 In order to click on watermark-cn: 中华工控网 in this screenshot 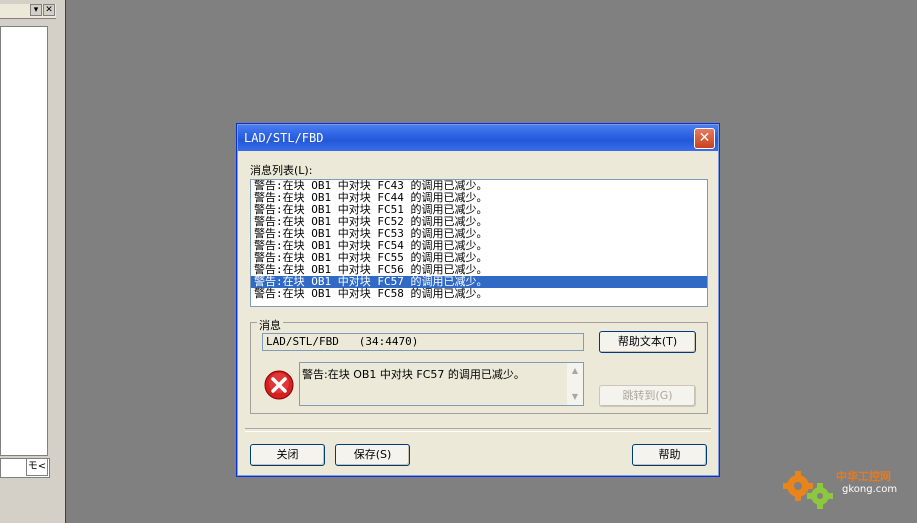, I will do `click(863, 476)`.